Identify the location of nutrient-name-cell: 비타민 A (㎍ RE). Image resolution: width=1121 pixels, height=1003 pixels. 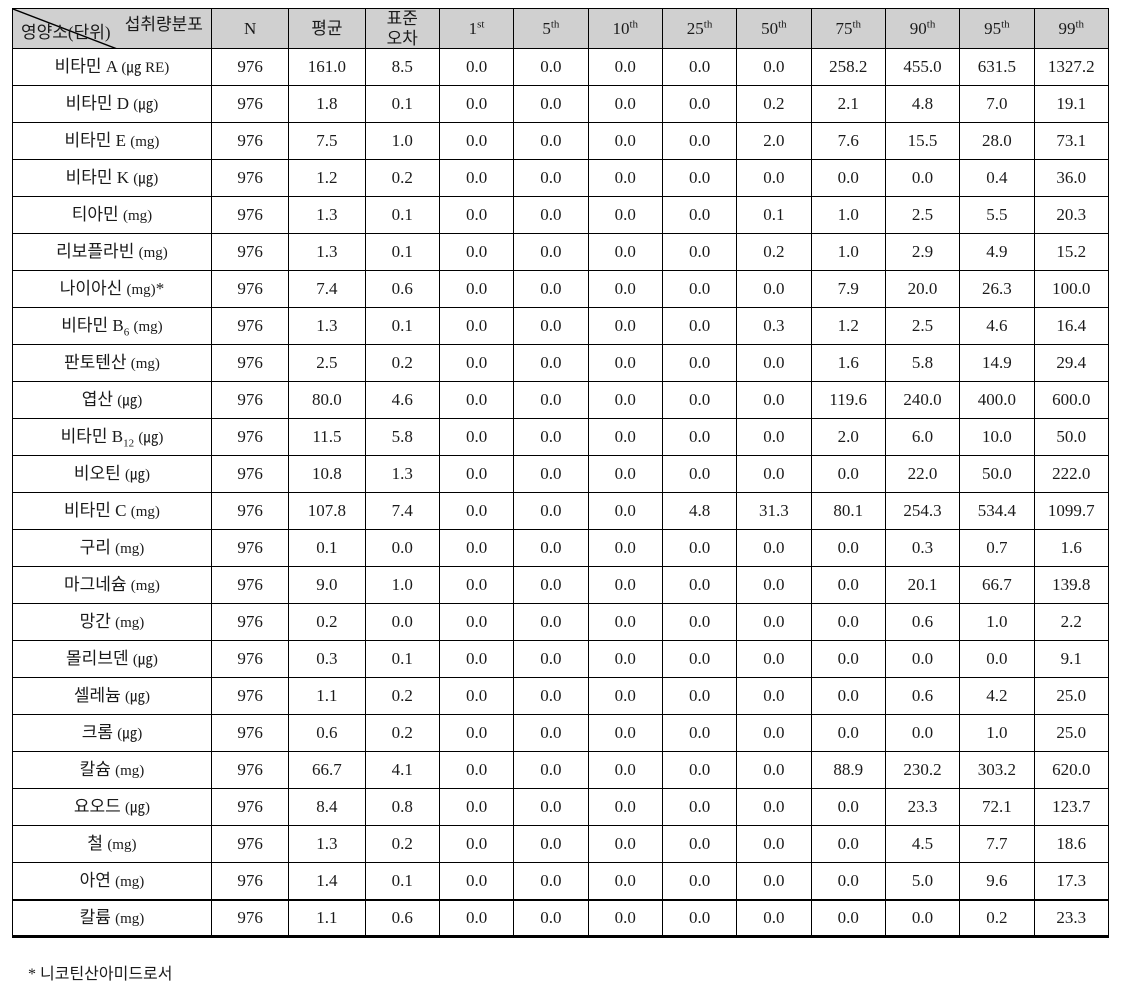
(112, 67).